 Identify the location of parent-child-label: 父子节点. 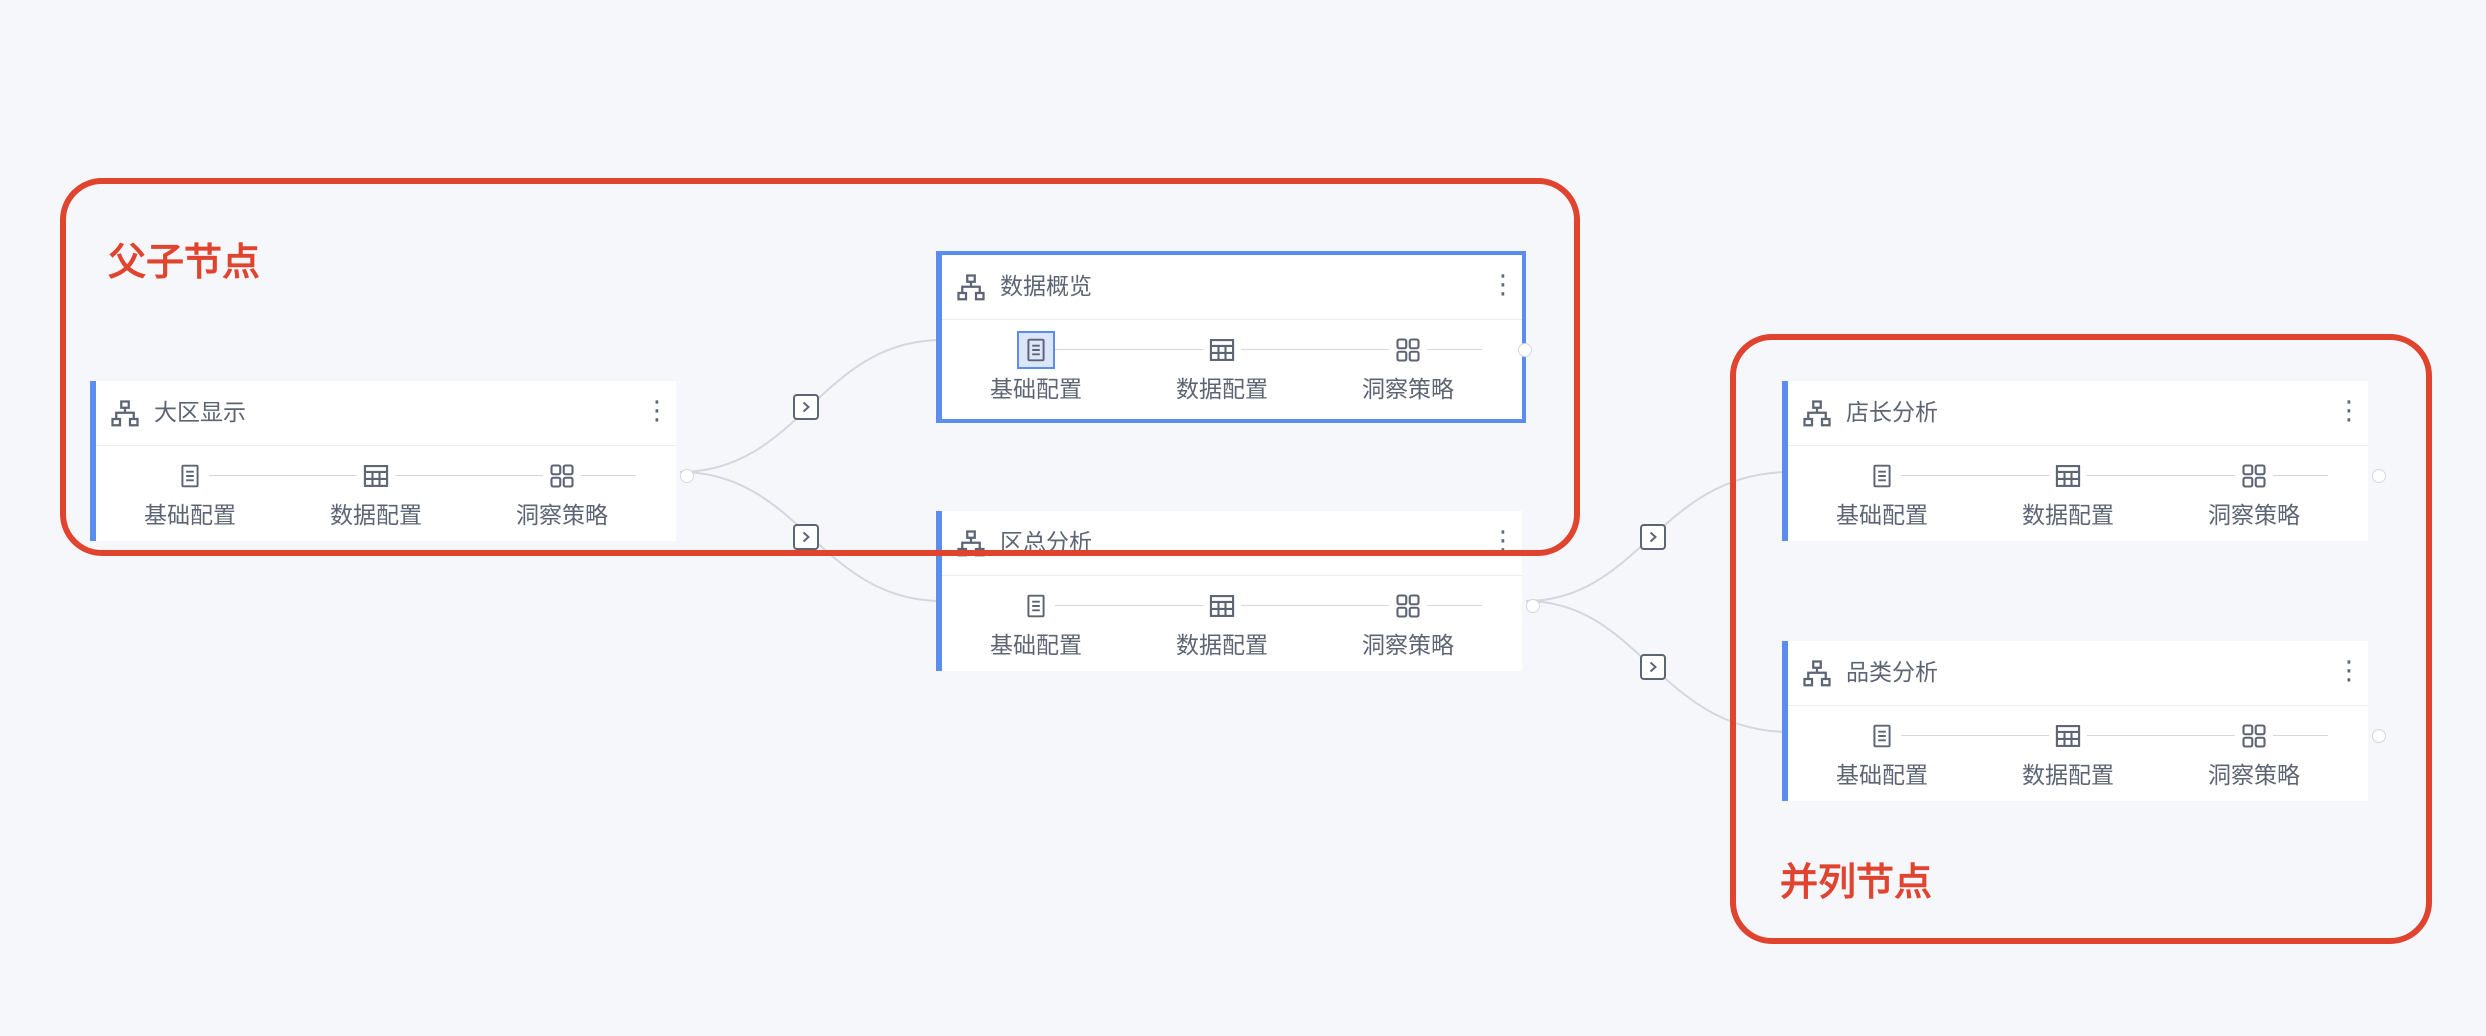
(184, 262).